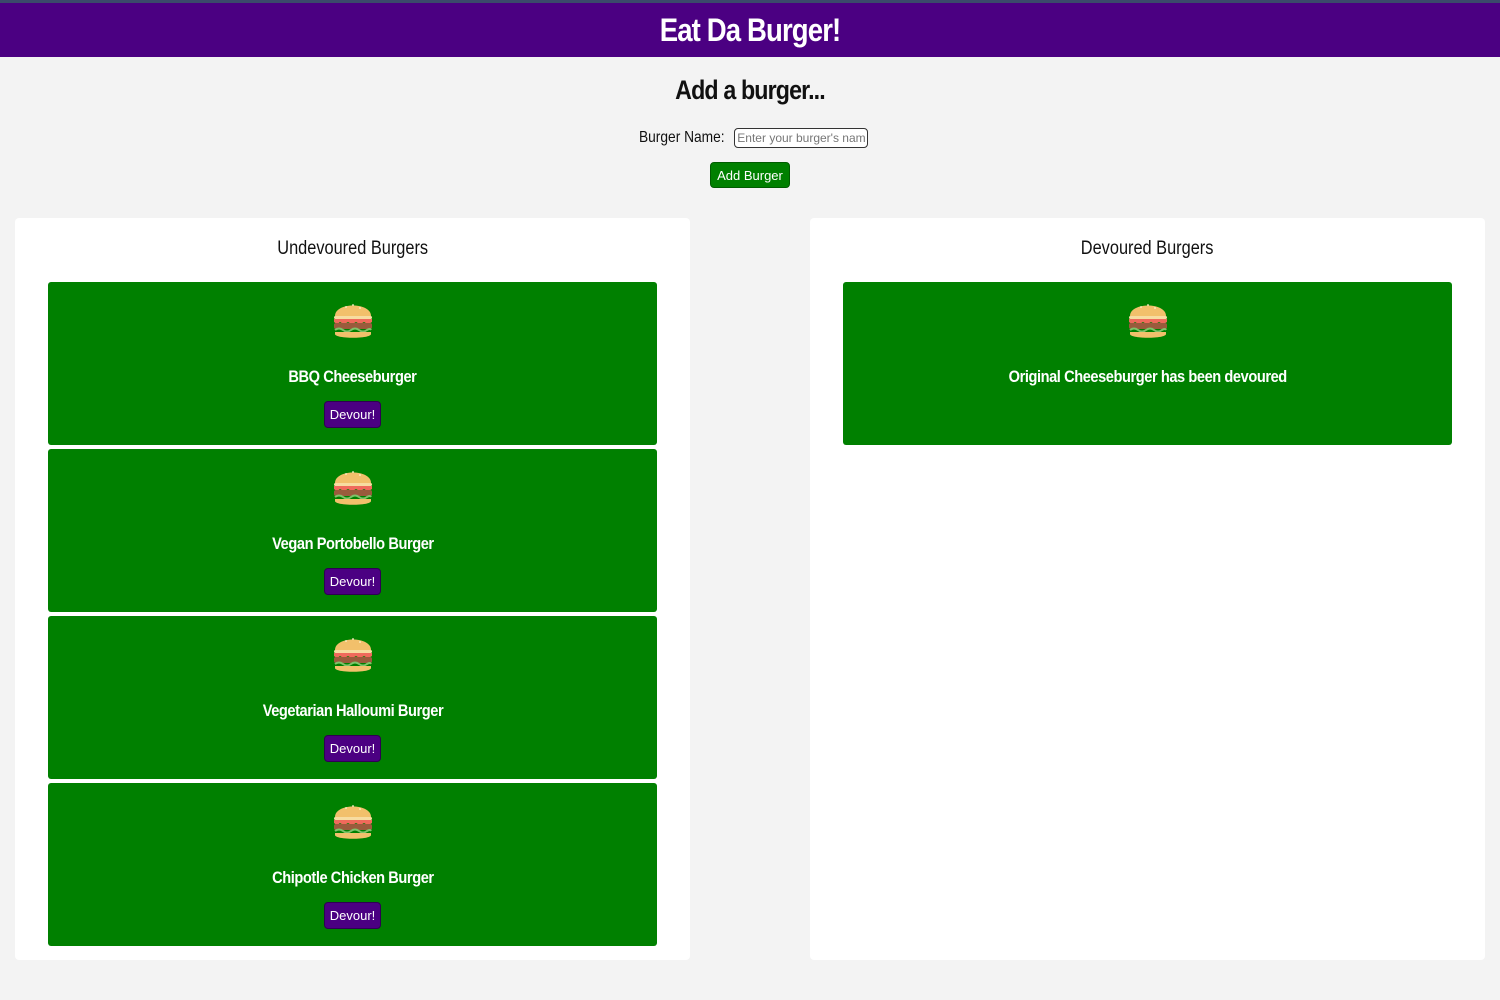 Image resolution: width=1500 pixels, height=1000 pixels. What do you see at coordinates (801, 138) in the screenshot?
I see `burger-name-input` at bounding box center [801, 138].